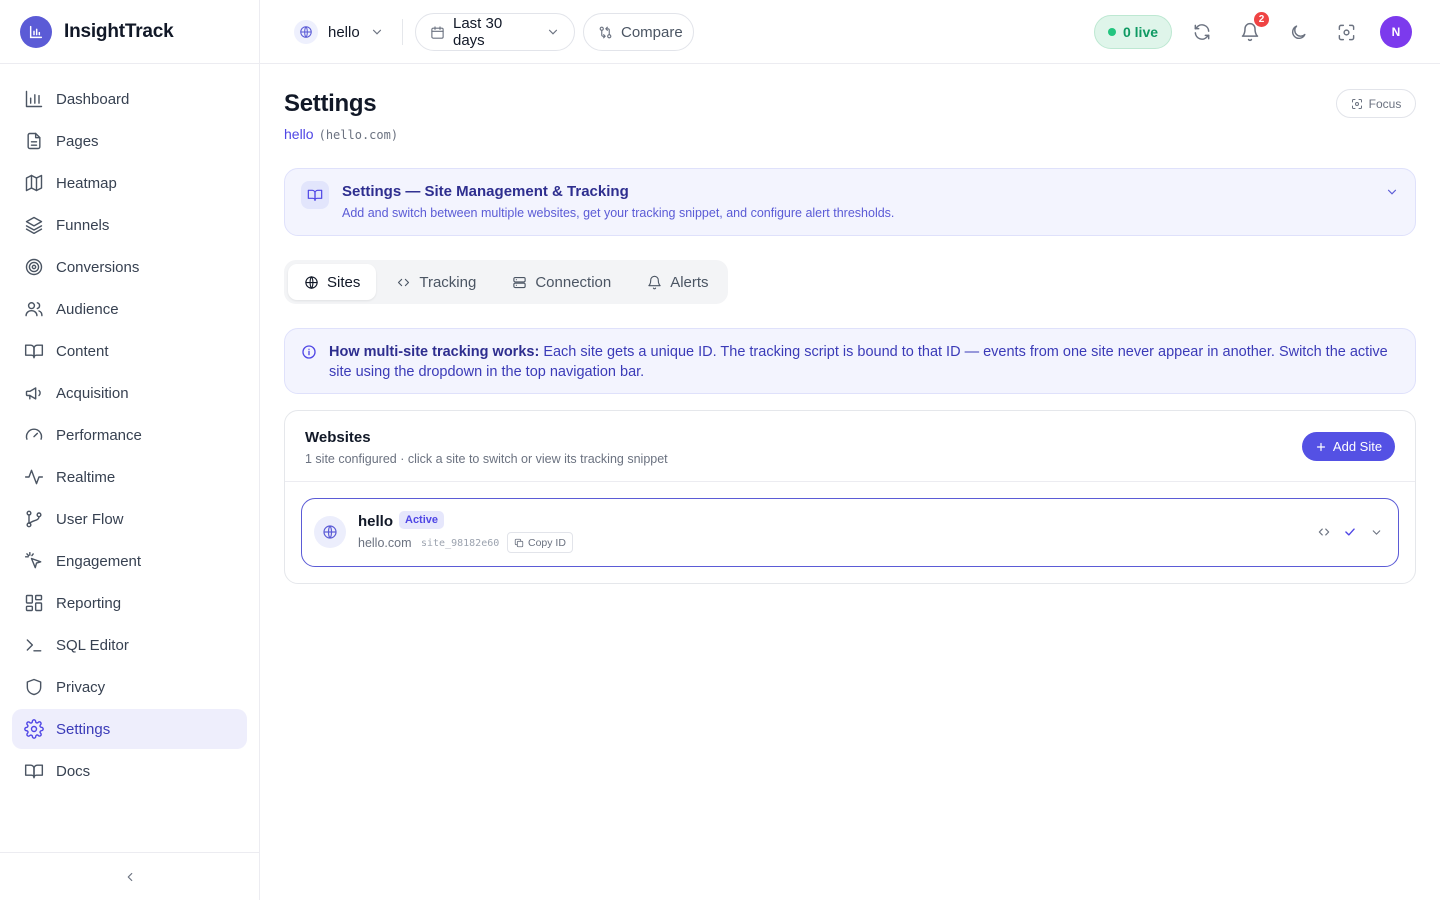  Describe the element at coordinates (90, 519) in the screenshot. I see `sidebar-item-label: User Flow` at that location.